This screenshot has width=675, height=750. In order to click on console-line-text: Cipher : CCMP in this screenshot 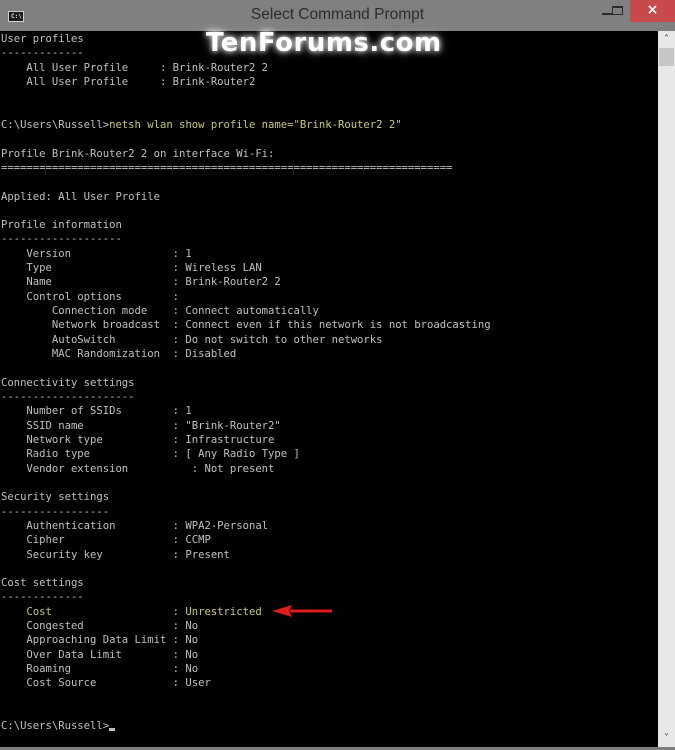, I will do `click(106, 540)`.